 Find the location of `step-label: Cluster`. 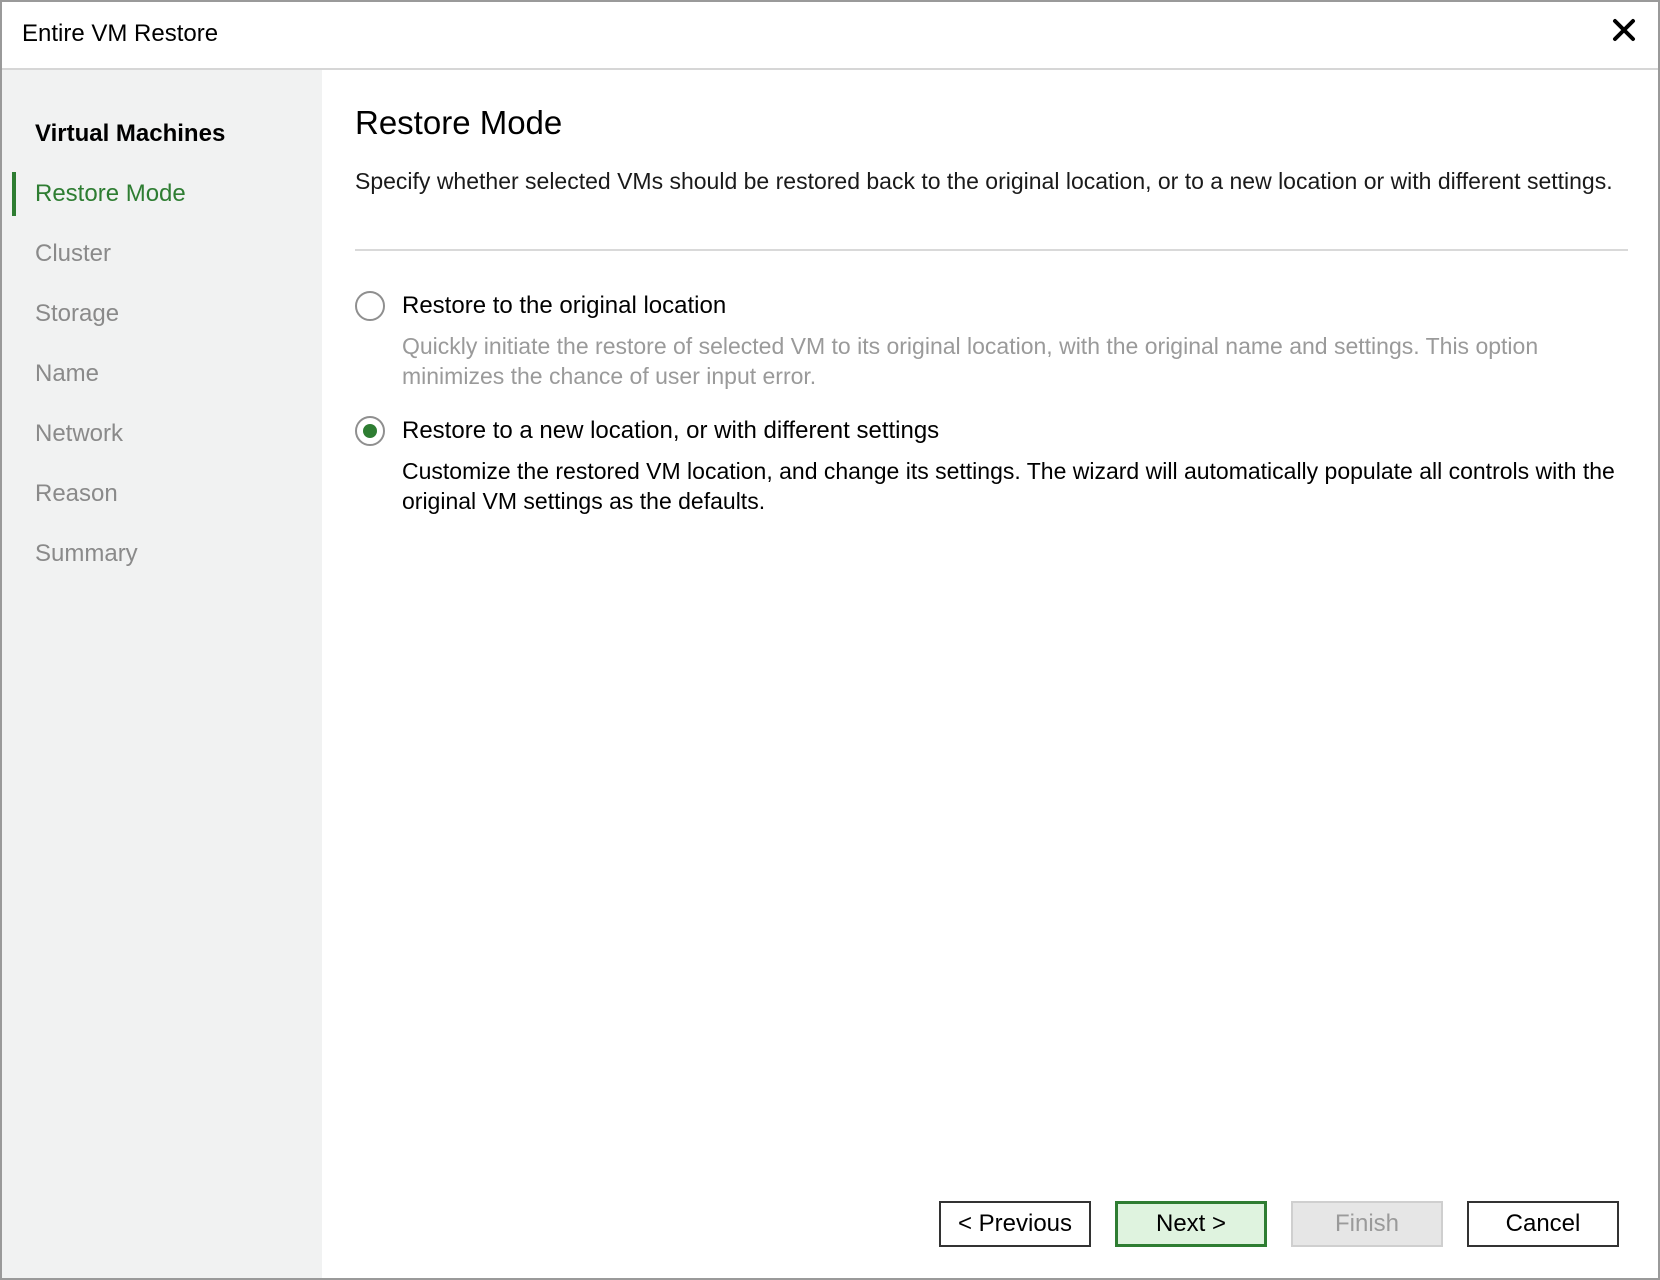

step-label: Cluster is located at coordinates (73, 253).